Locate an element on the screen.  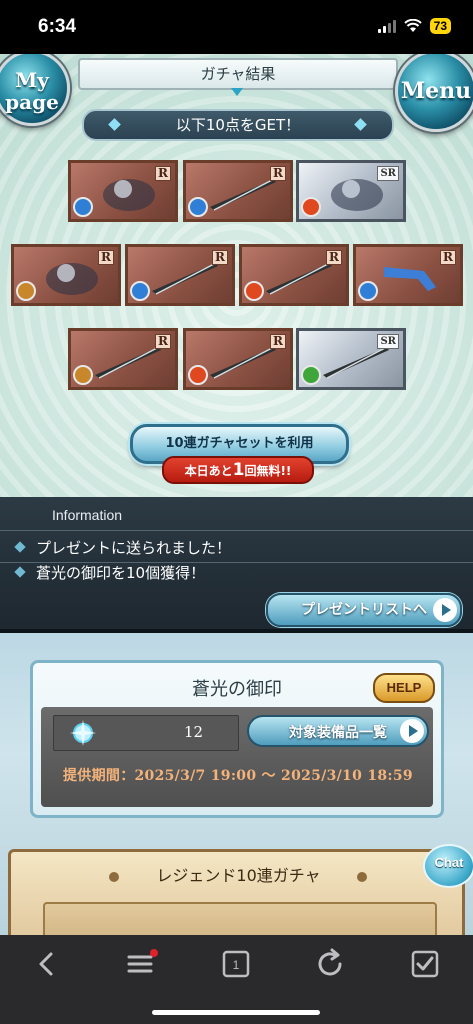
status-bar: 6:34 73 is located at coordinates (236, 27).